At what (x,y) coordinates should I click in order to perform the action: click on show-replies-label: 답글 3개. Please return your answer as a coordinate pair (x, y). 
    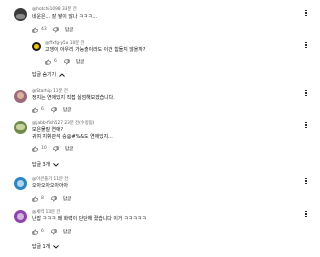
    Looking at the image, I should click on (41, 165).